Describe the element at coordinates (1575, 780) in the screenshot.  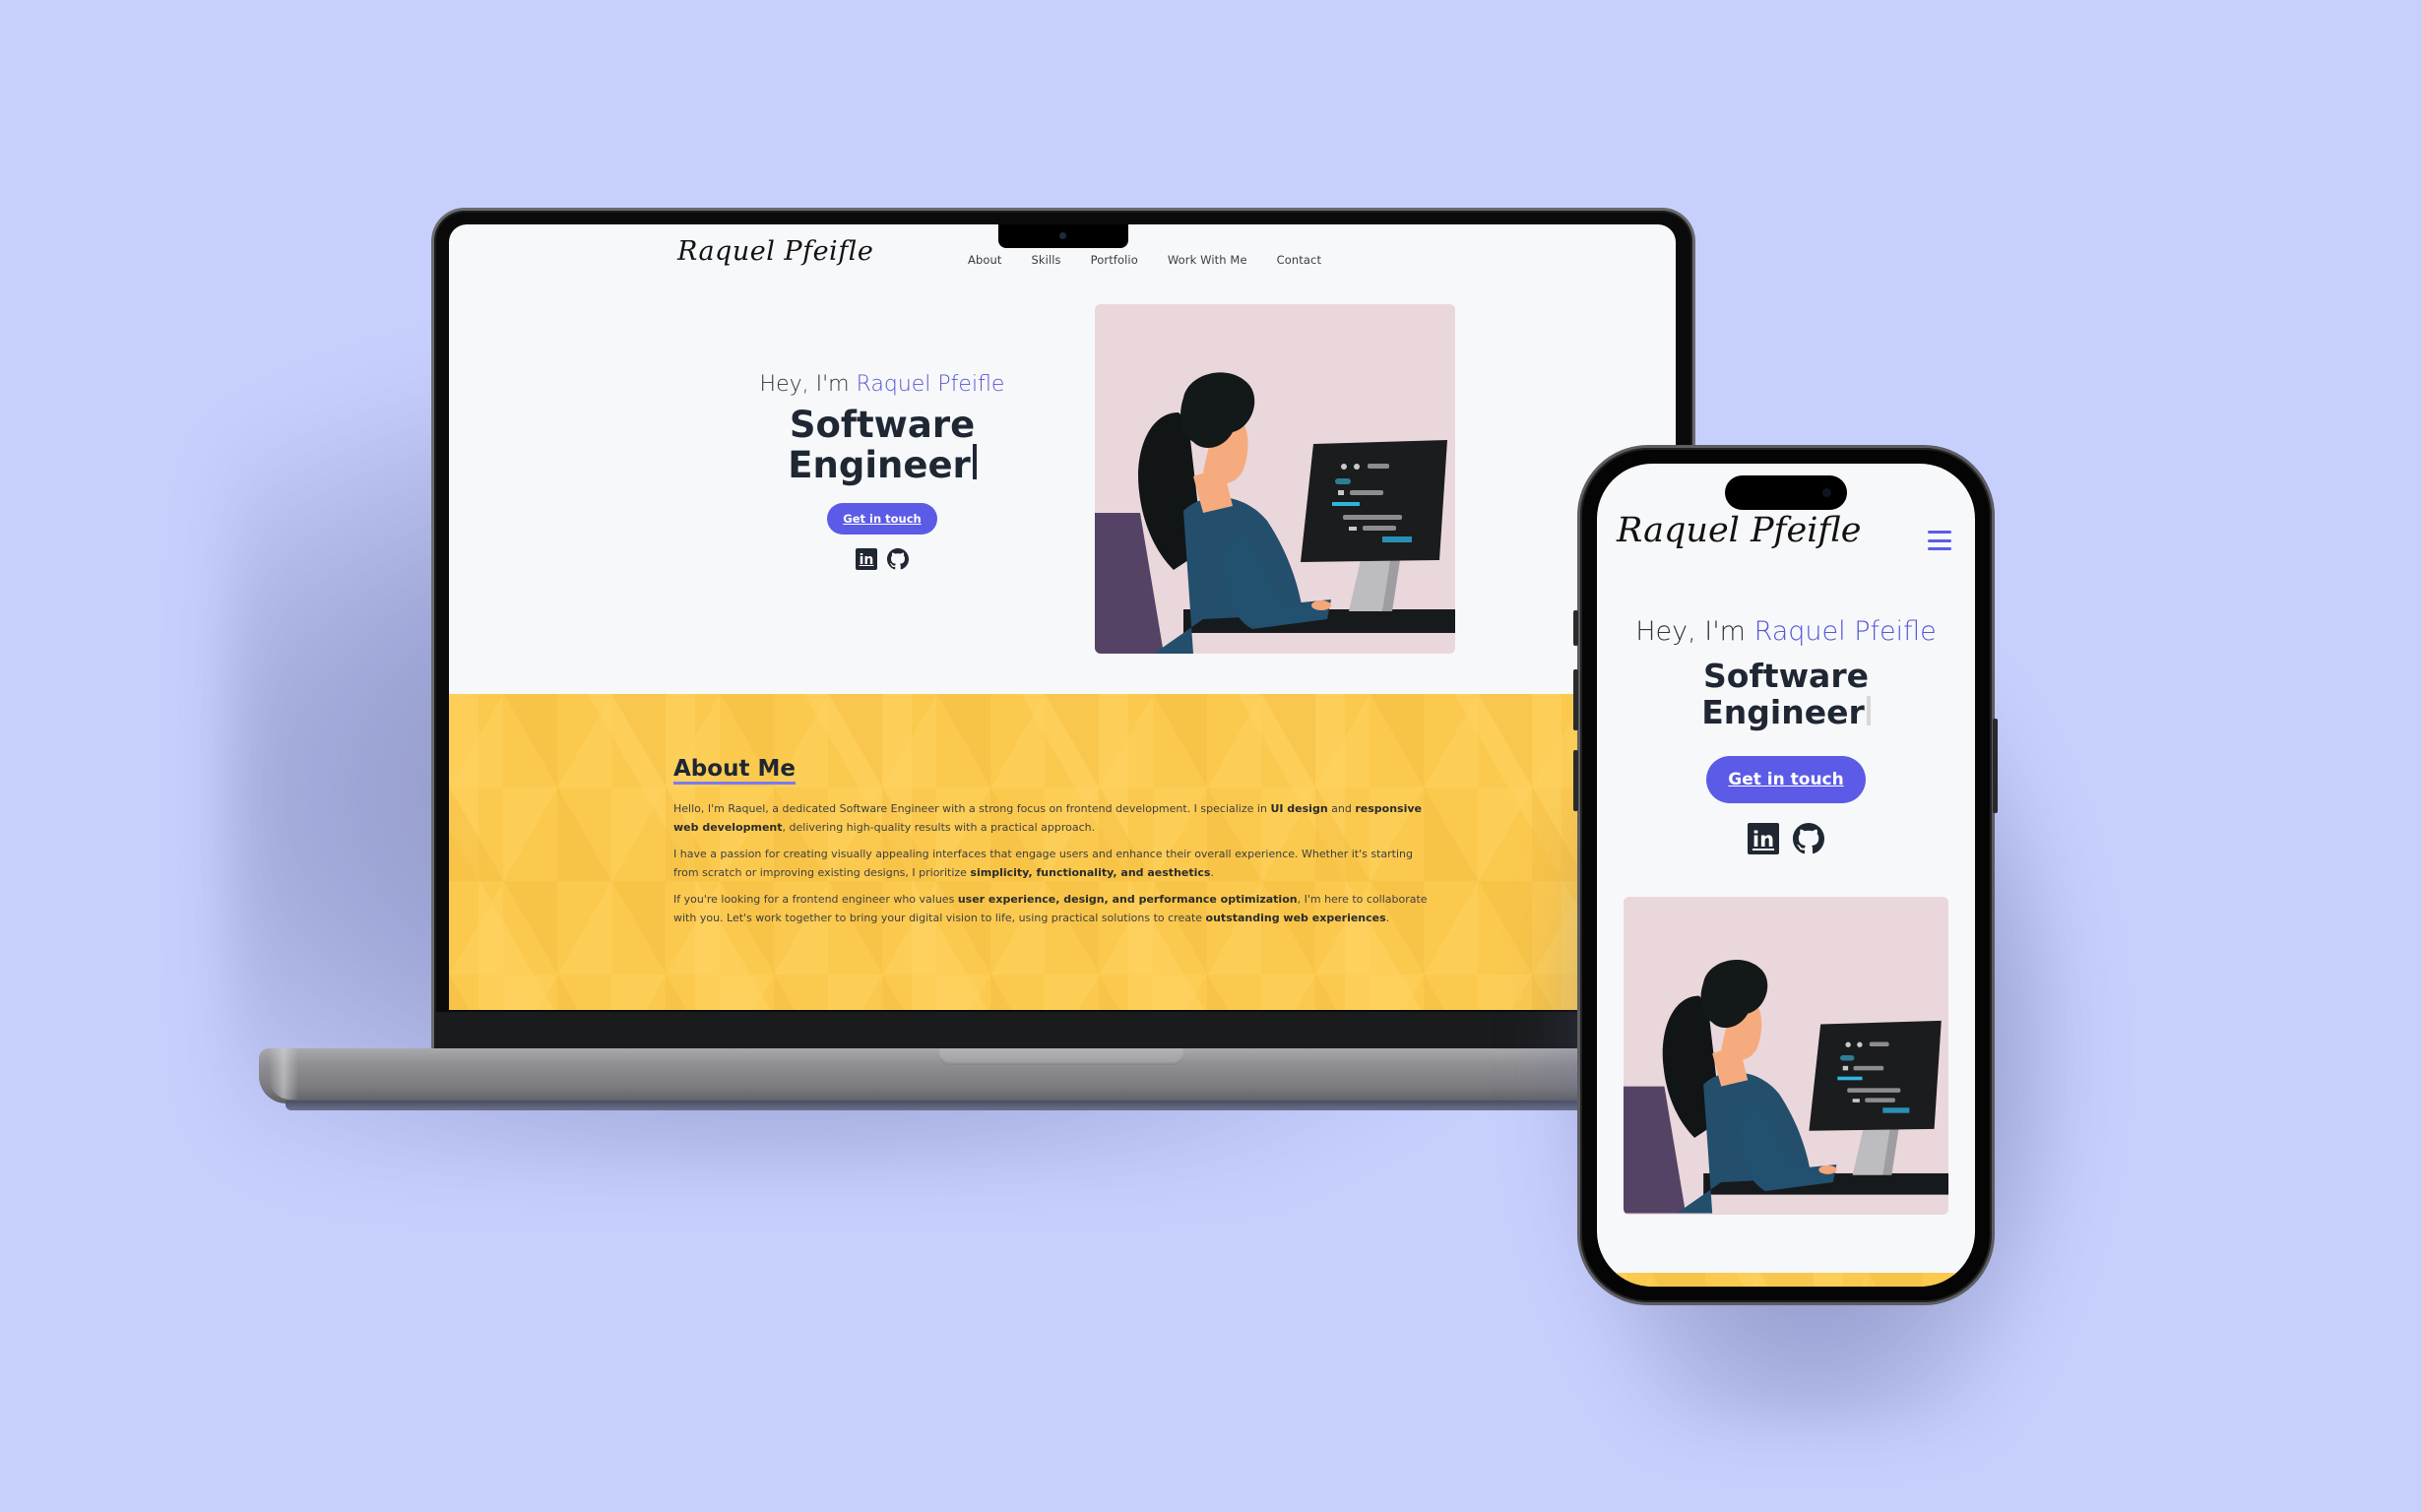
I see `phone-volume-down` at that location.